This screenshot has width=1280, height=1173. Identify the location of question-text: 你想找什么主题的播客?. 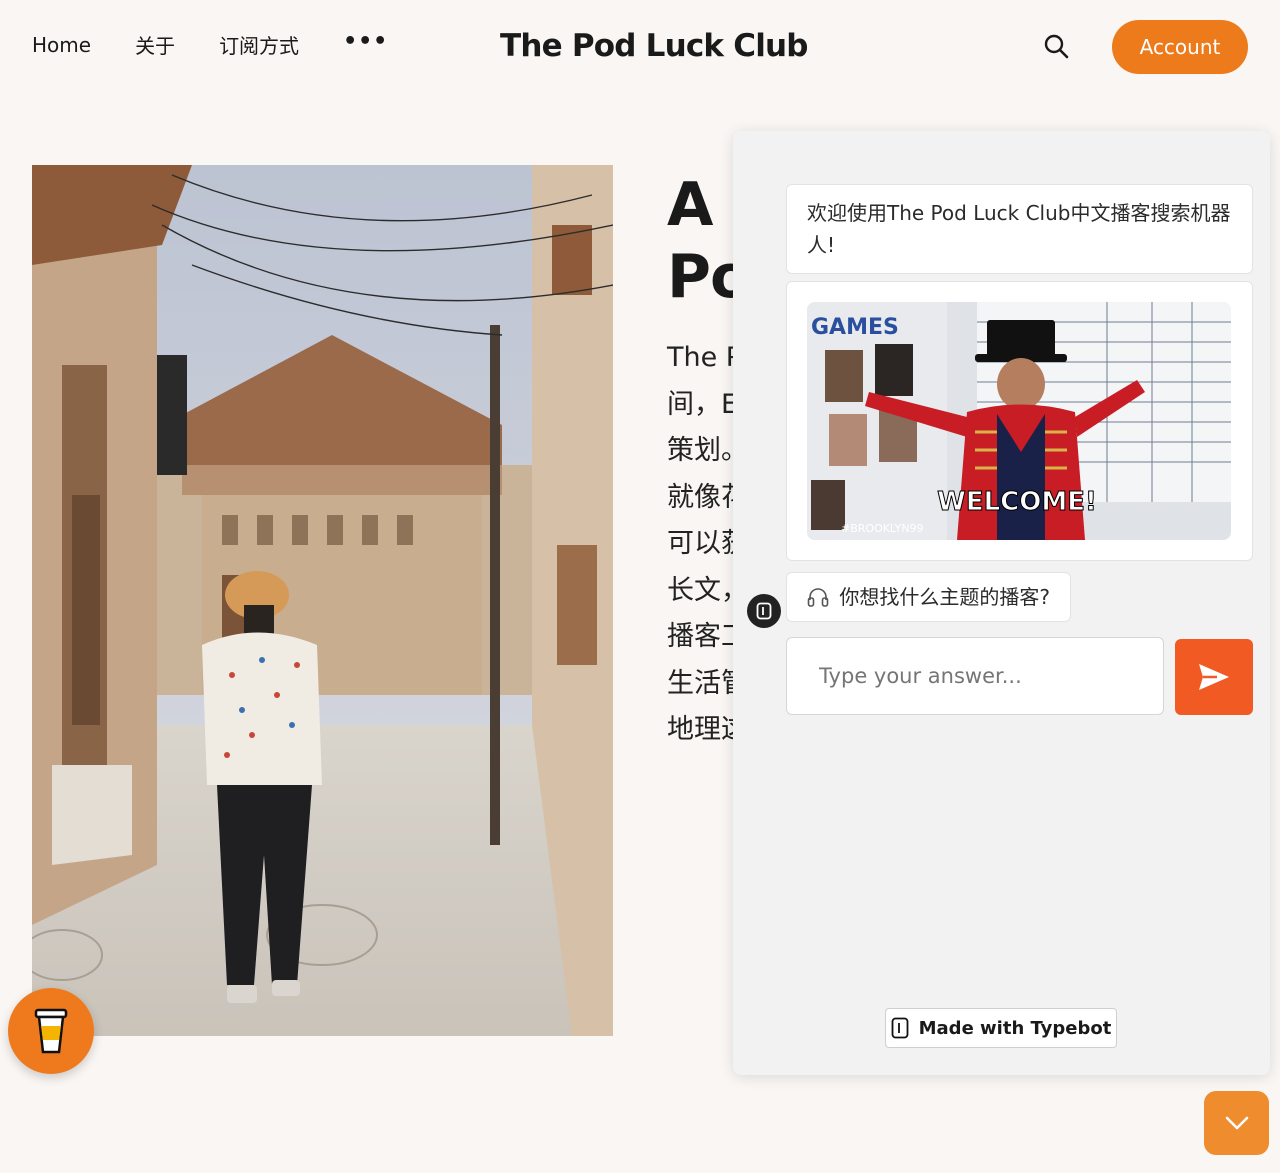
(944, 597).